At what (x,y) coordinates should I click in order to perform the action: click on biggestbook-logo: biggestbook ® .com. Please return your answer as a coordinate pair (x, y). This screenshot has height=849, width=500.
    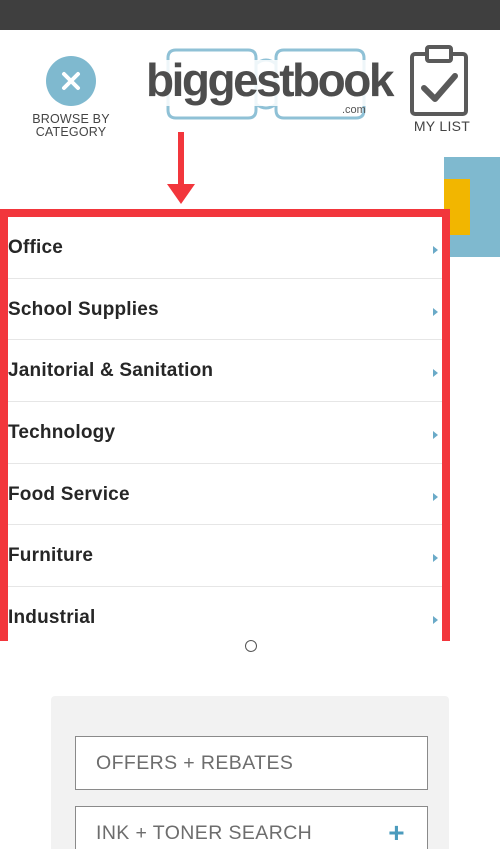
    Looking at the image, I should click on (270, 86).